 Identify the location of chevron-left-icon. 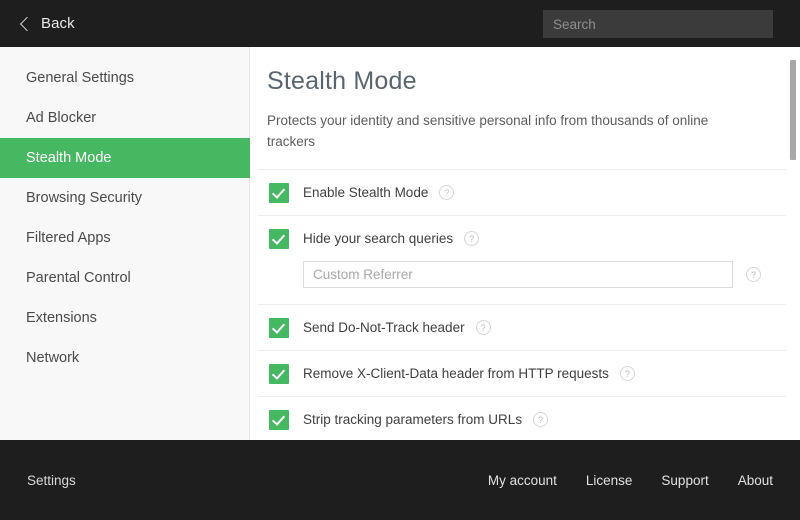
(27, 23).